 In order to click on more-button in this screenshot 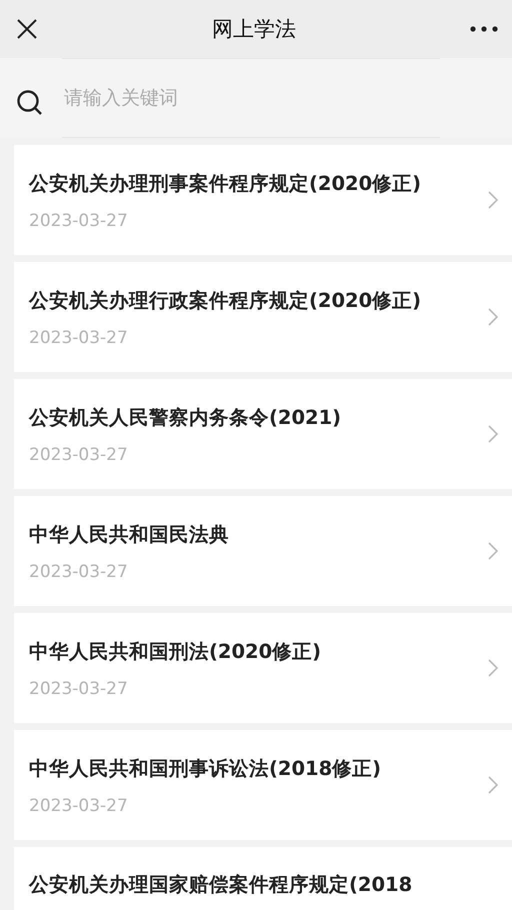, I will do `click(484, 29)`.